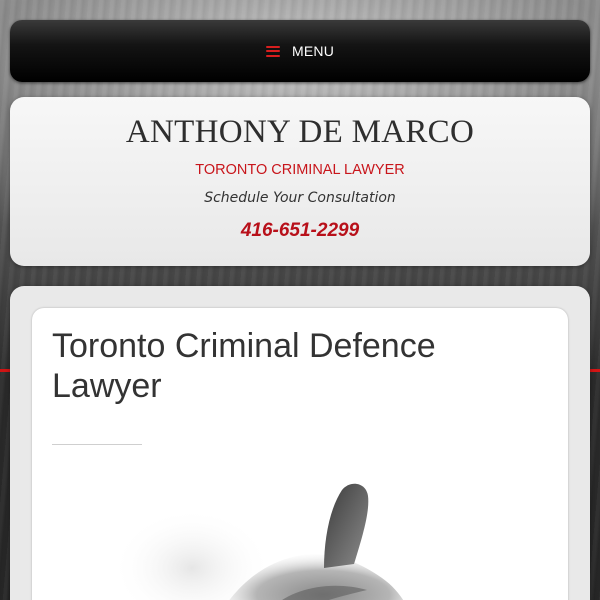 The height and width of the screenshot is (600, 600). What do you see at coordinates (313, 51) in the screenshot?
I see `menu-label: MENU` at bounding box center [313, 51].